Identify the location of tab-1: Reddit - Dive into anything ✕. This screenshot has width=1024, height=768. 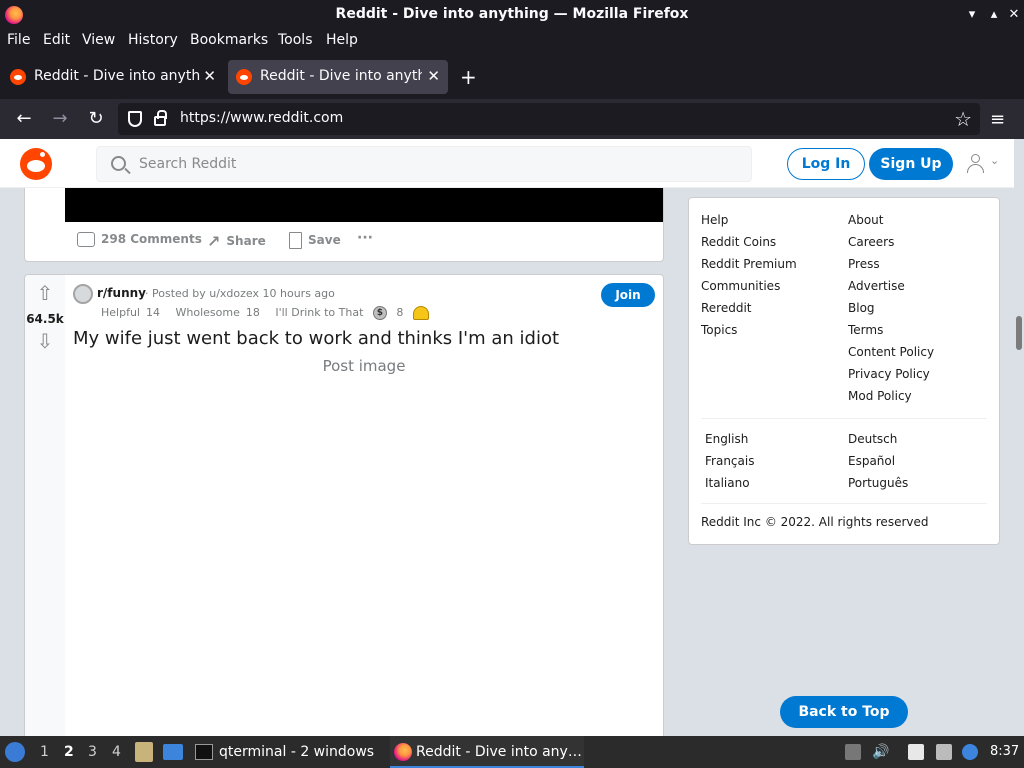
(113, 77).